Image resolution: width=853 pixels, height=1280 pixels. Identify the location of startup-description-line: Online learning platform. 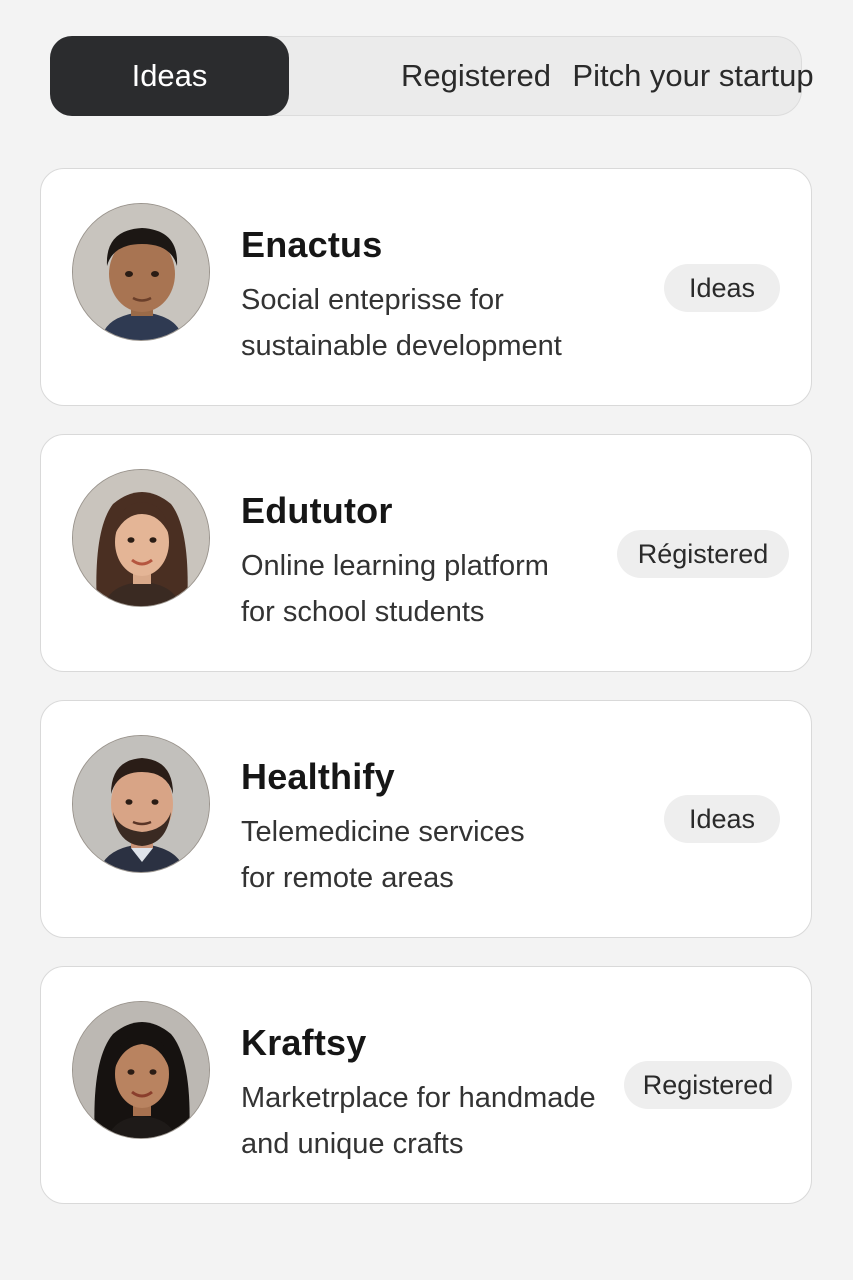
(395, 566).